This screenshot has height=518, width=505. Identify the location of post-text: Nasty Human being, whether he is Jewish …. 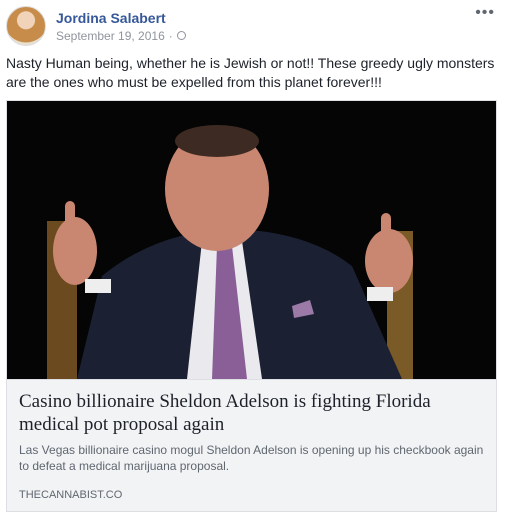
(250, 72).